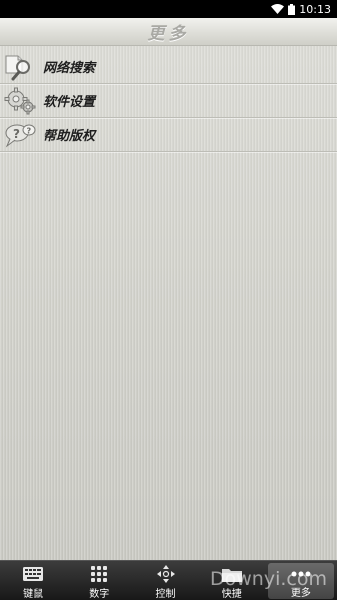  I want to click on numpad-icon, so click(99, 574).